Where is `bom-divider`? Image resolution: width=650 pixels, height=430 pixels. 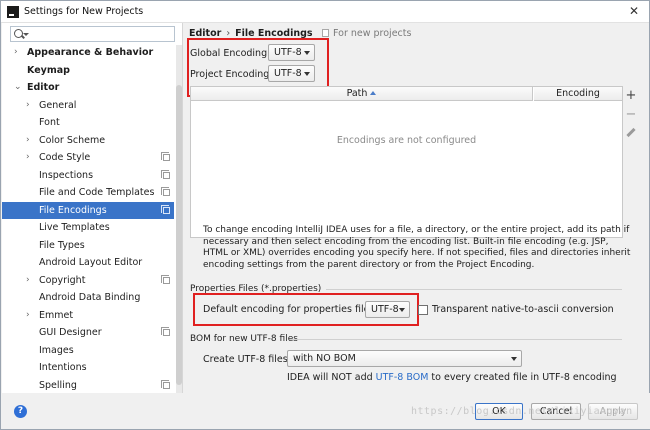
bom-divider is located at coordinates (456, 339).